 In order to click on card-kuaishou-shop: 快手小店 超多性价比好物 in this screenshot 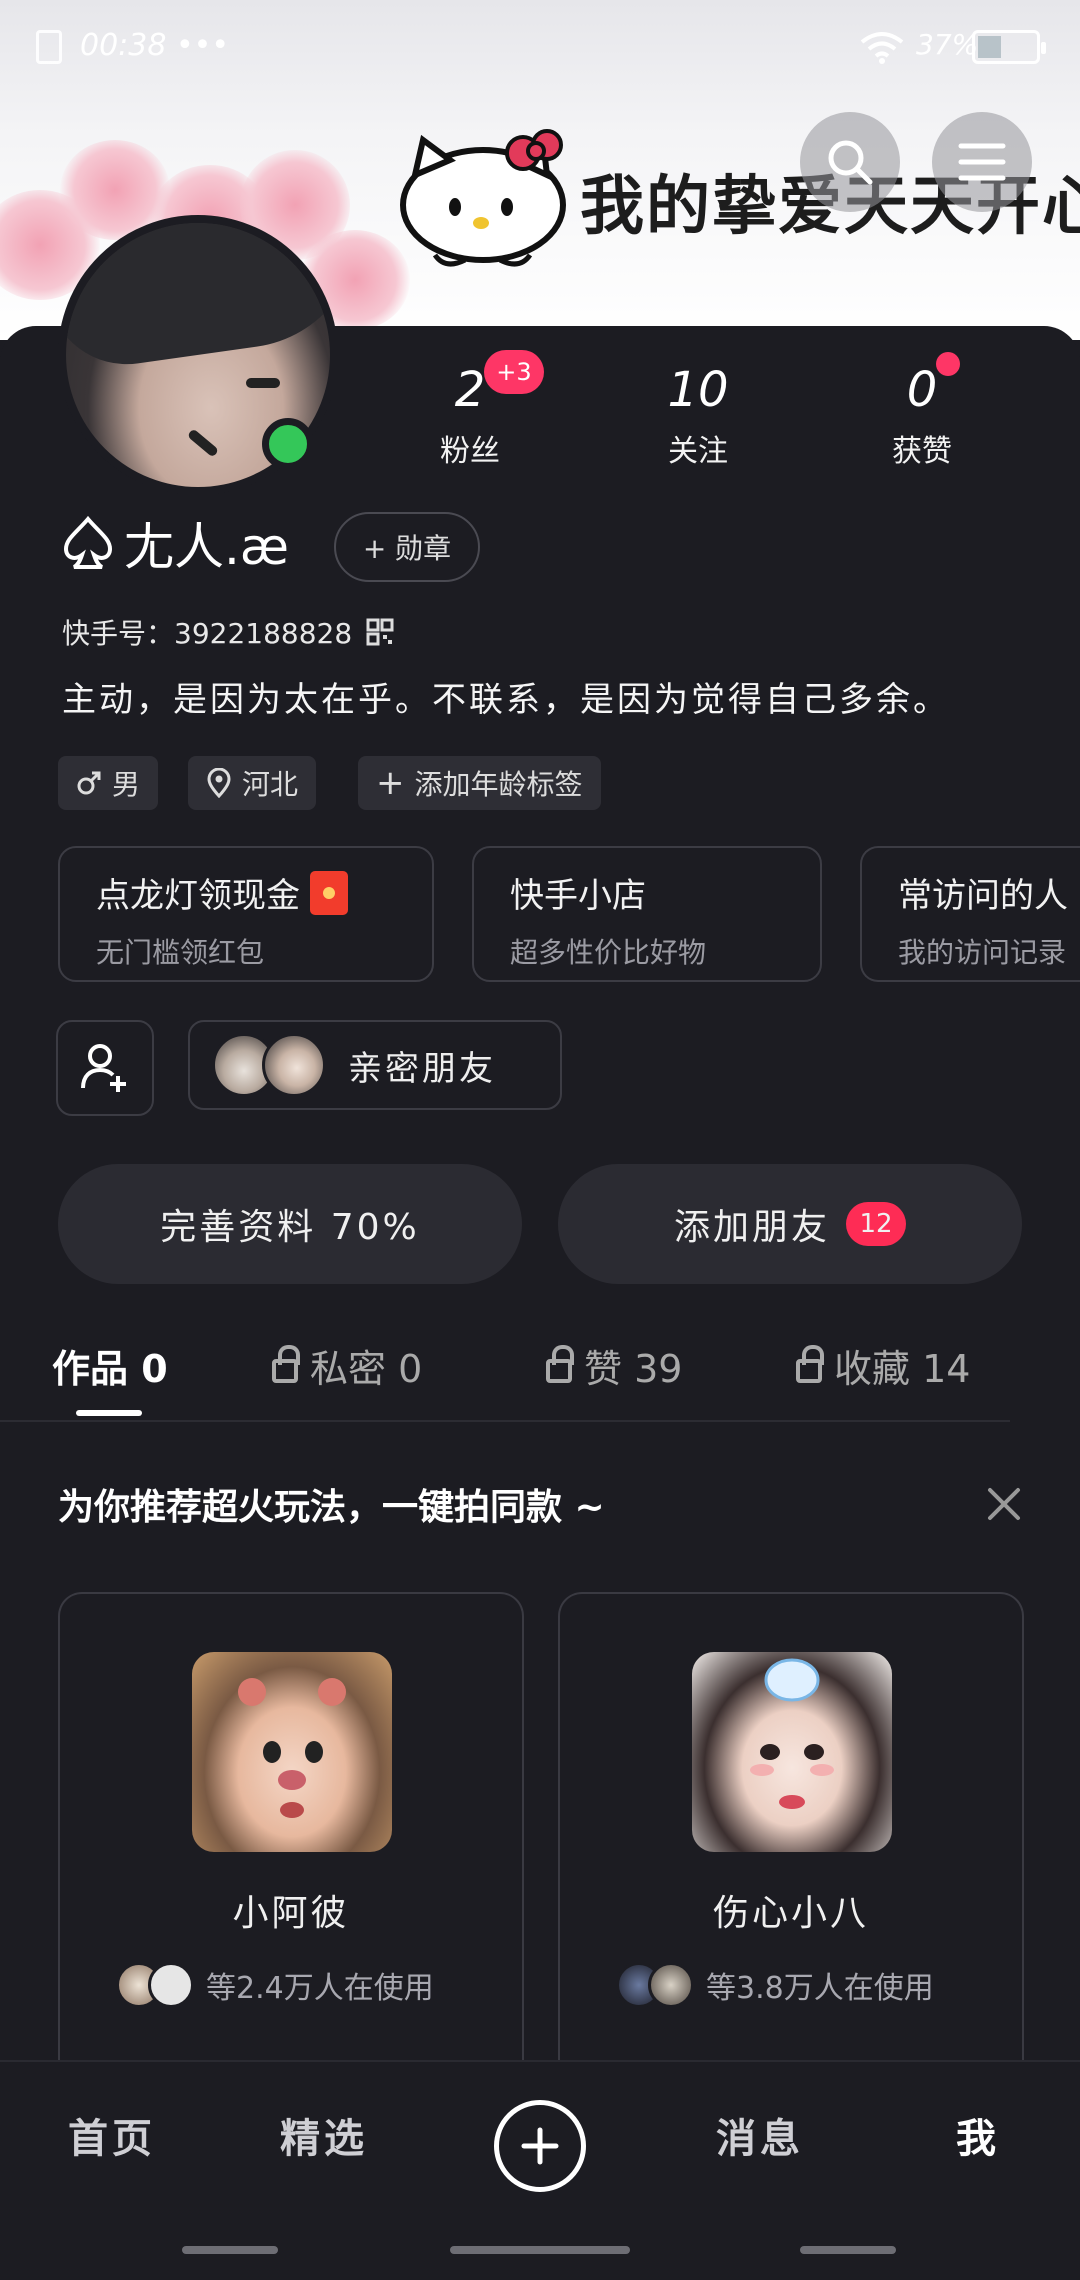, I will do `click(647, 914)`.